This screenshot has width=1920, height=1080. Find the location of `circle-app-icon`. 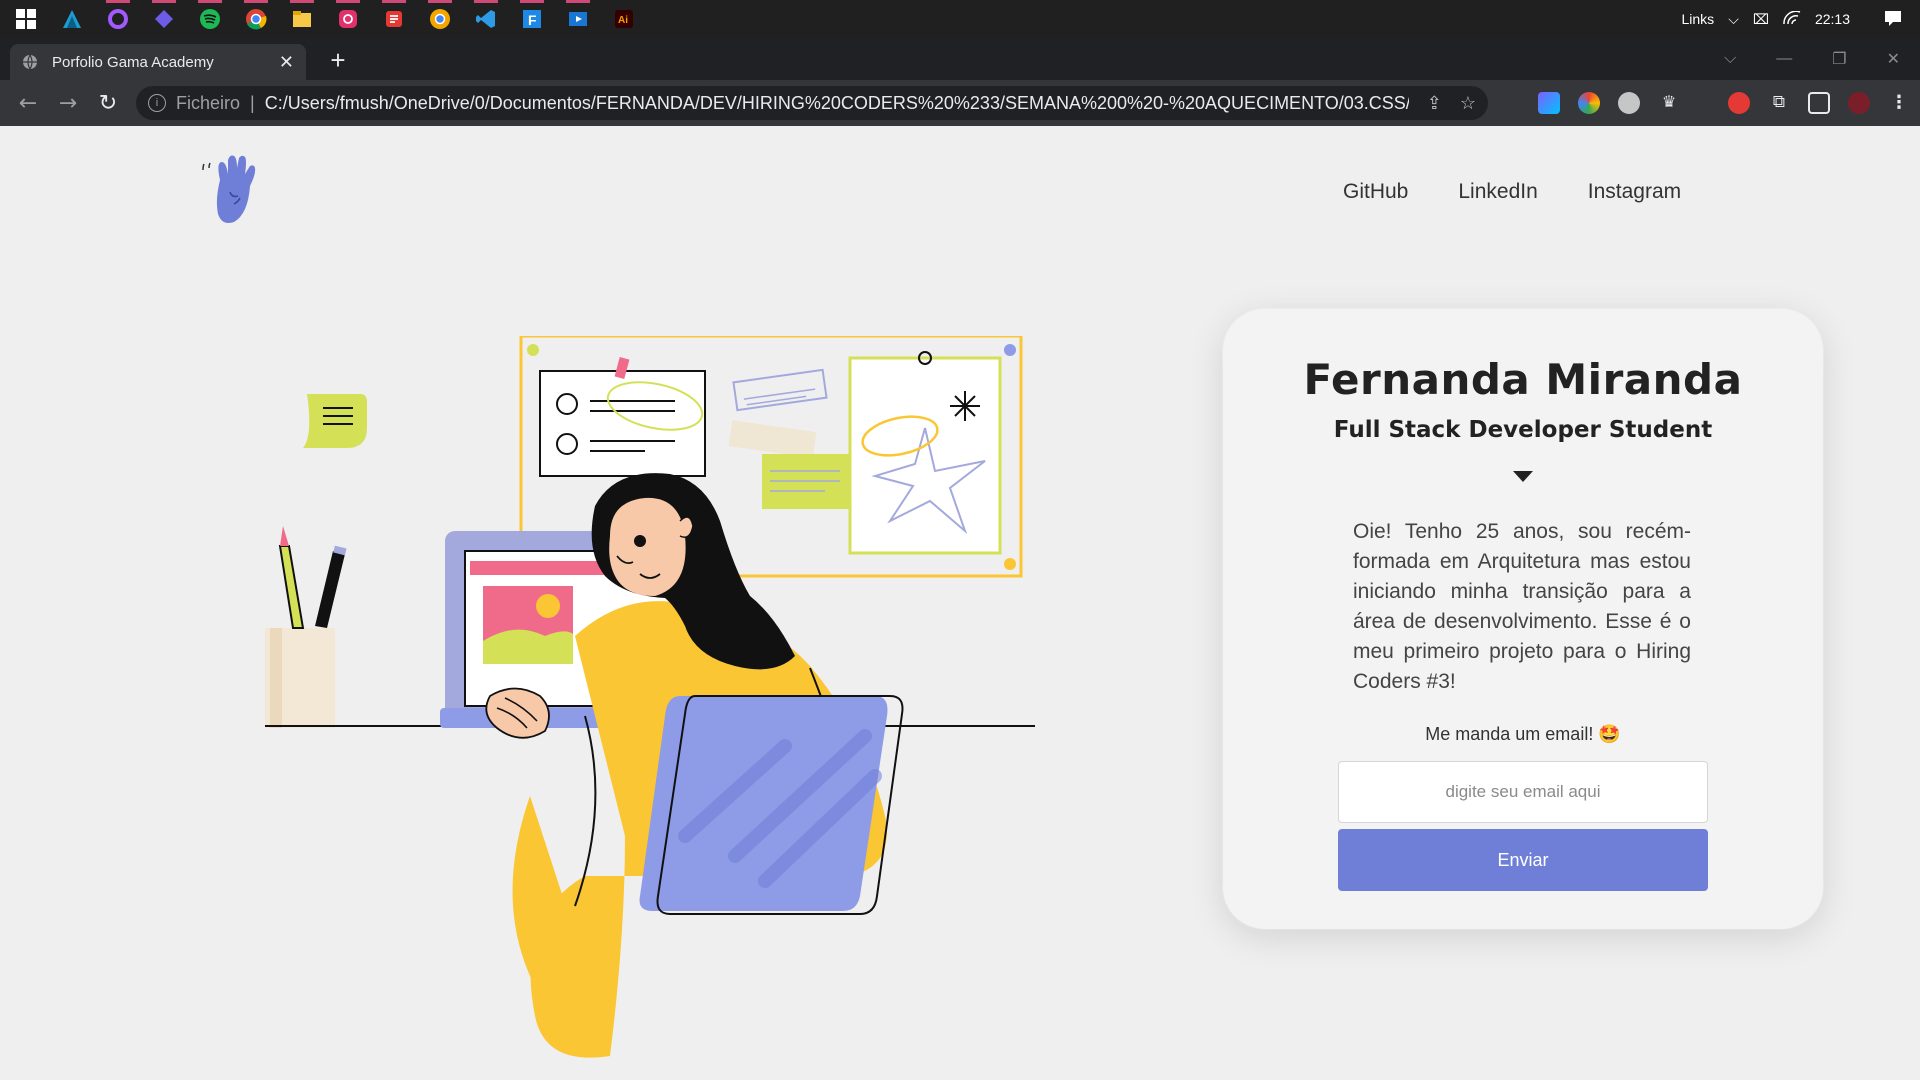

circle-app-icon is located at coordinates (118, 16).